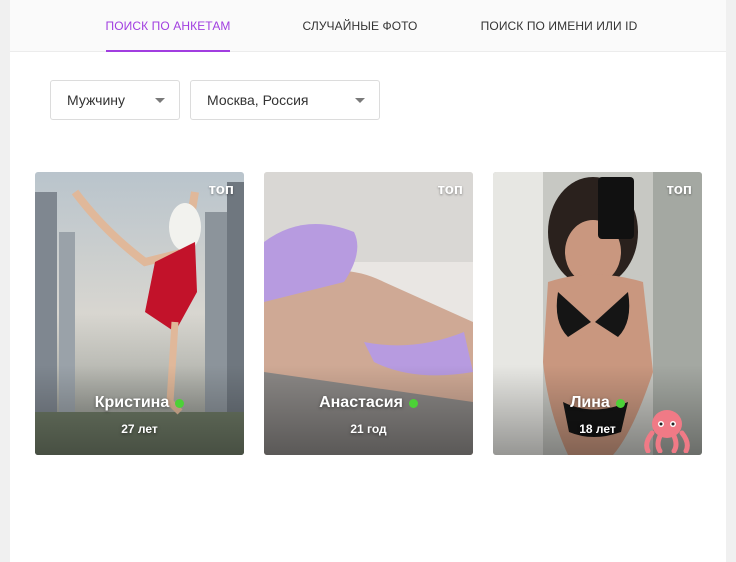 This screenshot has height=562, width=736. Describe the element at coordinates (597, 313) in the screenshot. I see `profile-card: топ Лина 18 лет` at that location.